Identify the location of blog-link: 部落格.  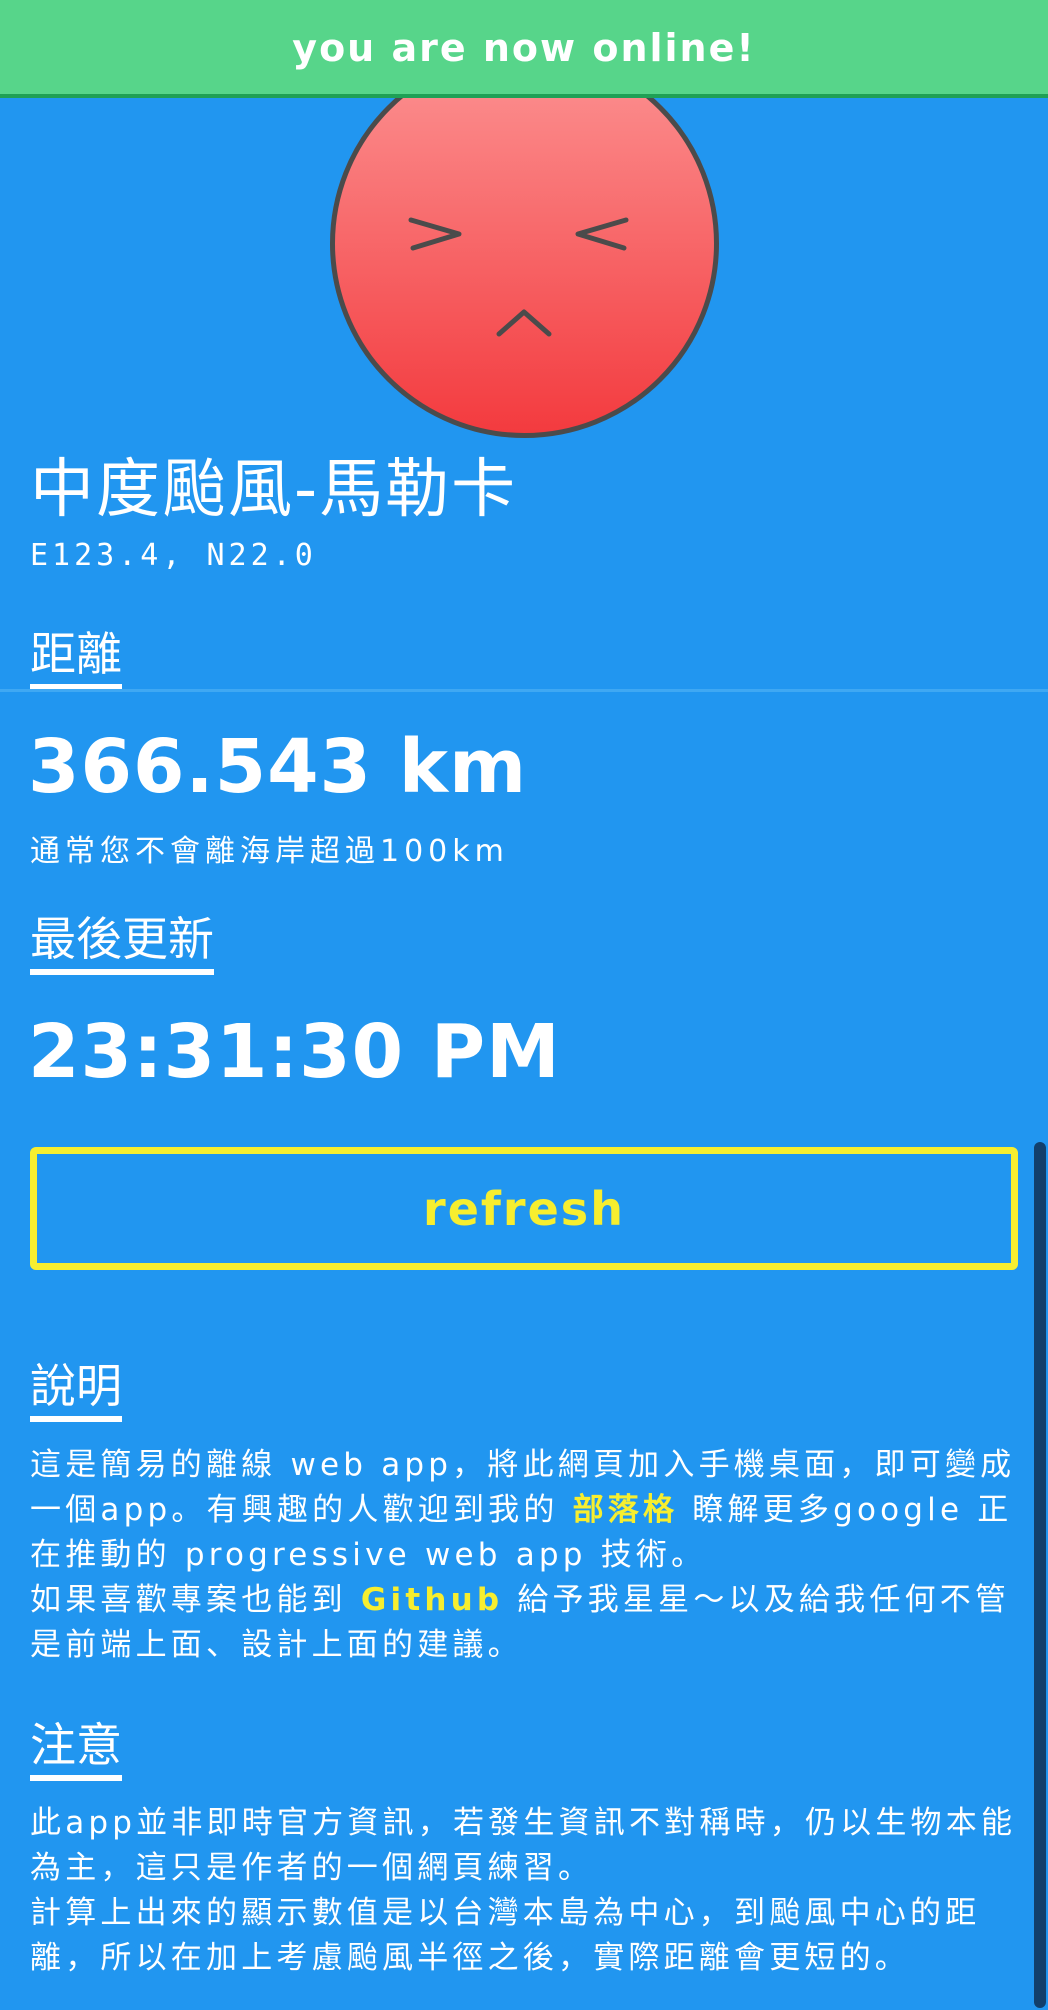
(626, 1510).